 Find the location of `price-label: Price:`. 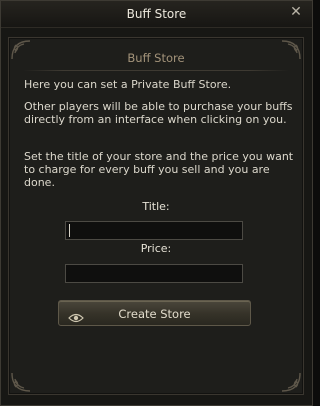

price-label: Price: is located at coordinates (156, 248).